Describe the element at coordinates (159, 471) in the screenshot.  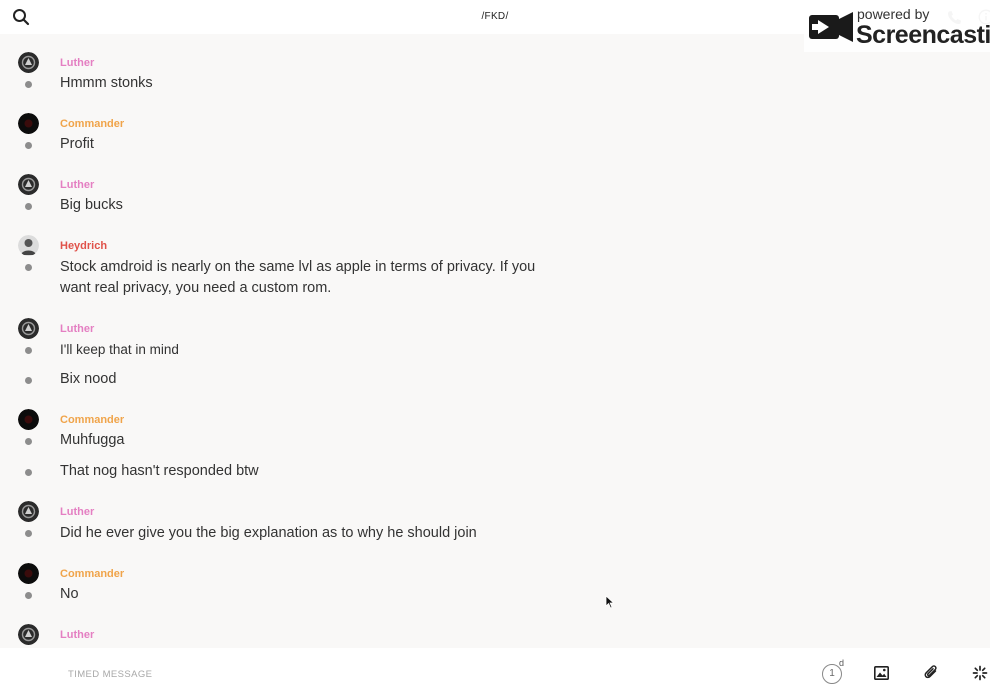
I see `message-text: That nog hasn't responded btw` at that location.